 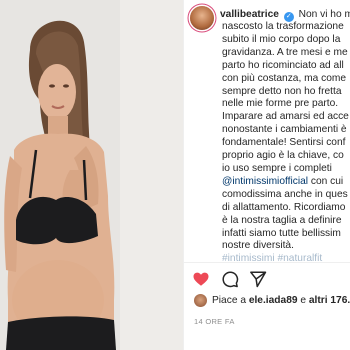 I want to click on caption-line: nonostante i cambiamenti è, so click(x=284, y=130).